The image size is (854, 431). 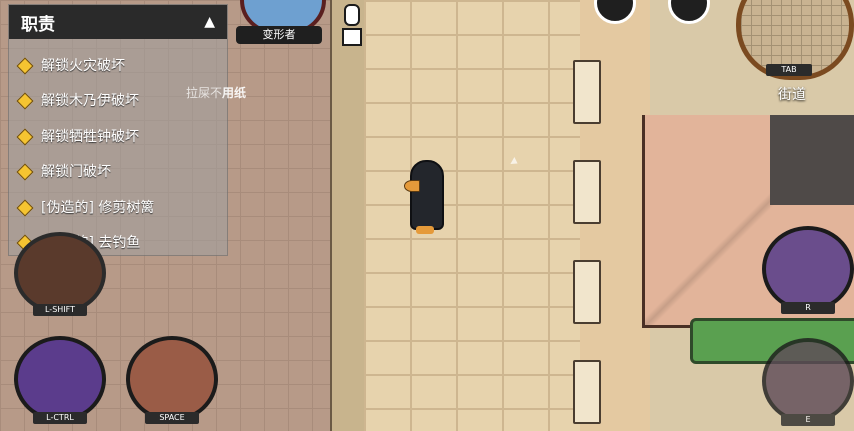 What do you see at coordinates (424, 198) in the screenshot?
I see `player-character` at bounding box center [424, 198].